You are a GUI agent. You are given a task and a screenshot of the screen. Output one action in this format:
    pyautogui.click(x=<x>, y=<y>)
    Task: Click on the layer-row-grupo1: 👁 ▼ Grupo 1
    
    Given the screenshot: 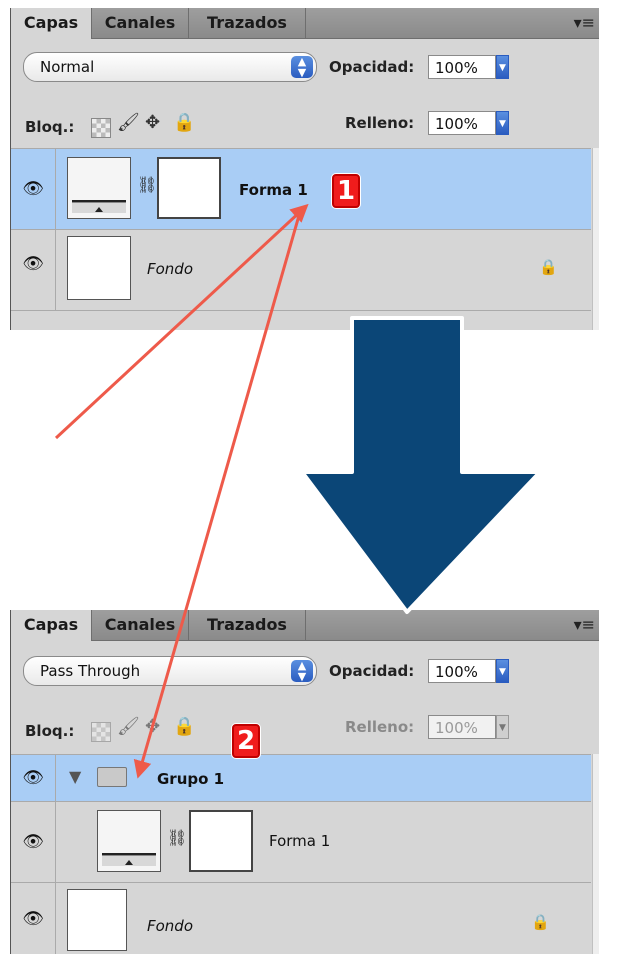 What is the action you would take?
    pyautogui.click(x=301, y=777)
    